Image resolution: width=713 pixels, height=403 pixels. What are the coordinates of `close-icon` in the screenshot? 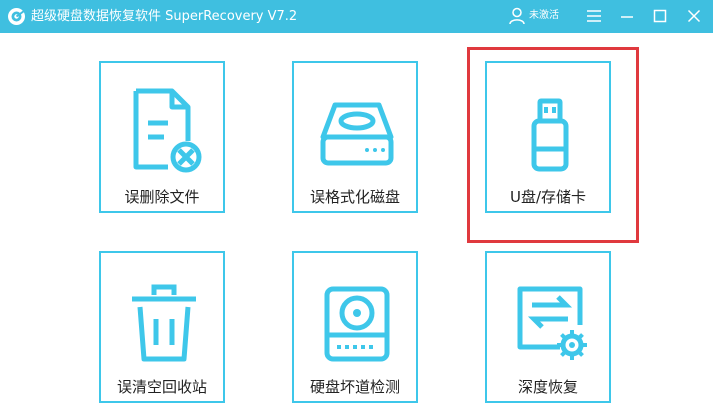 It's located at (694, 16).